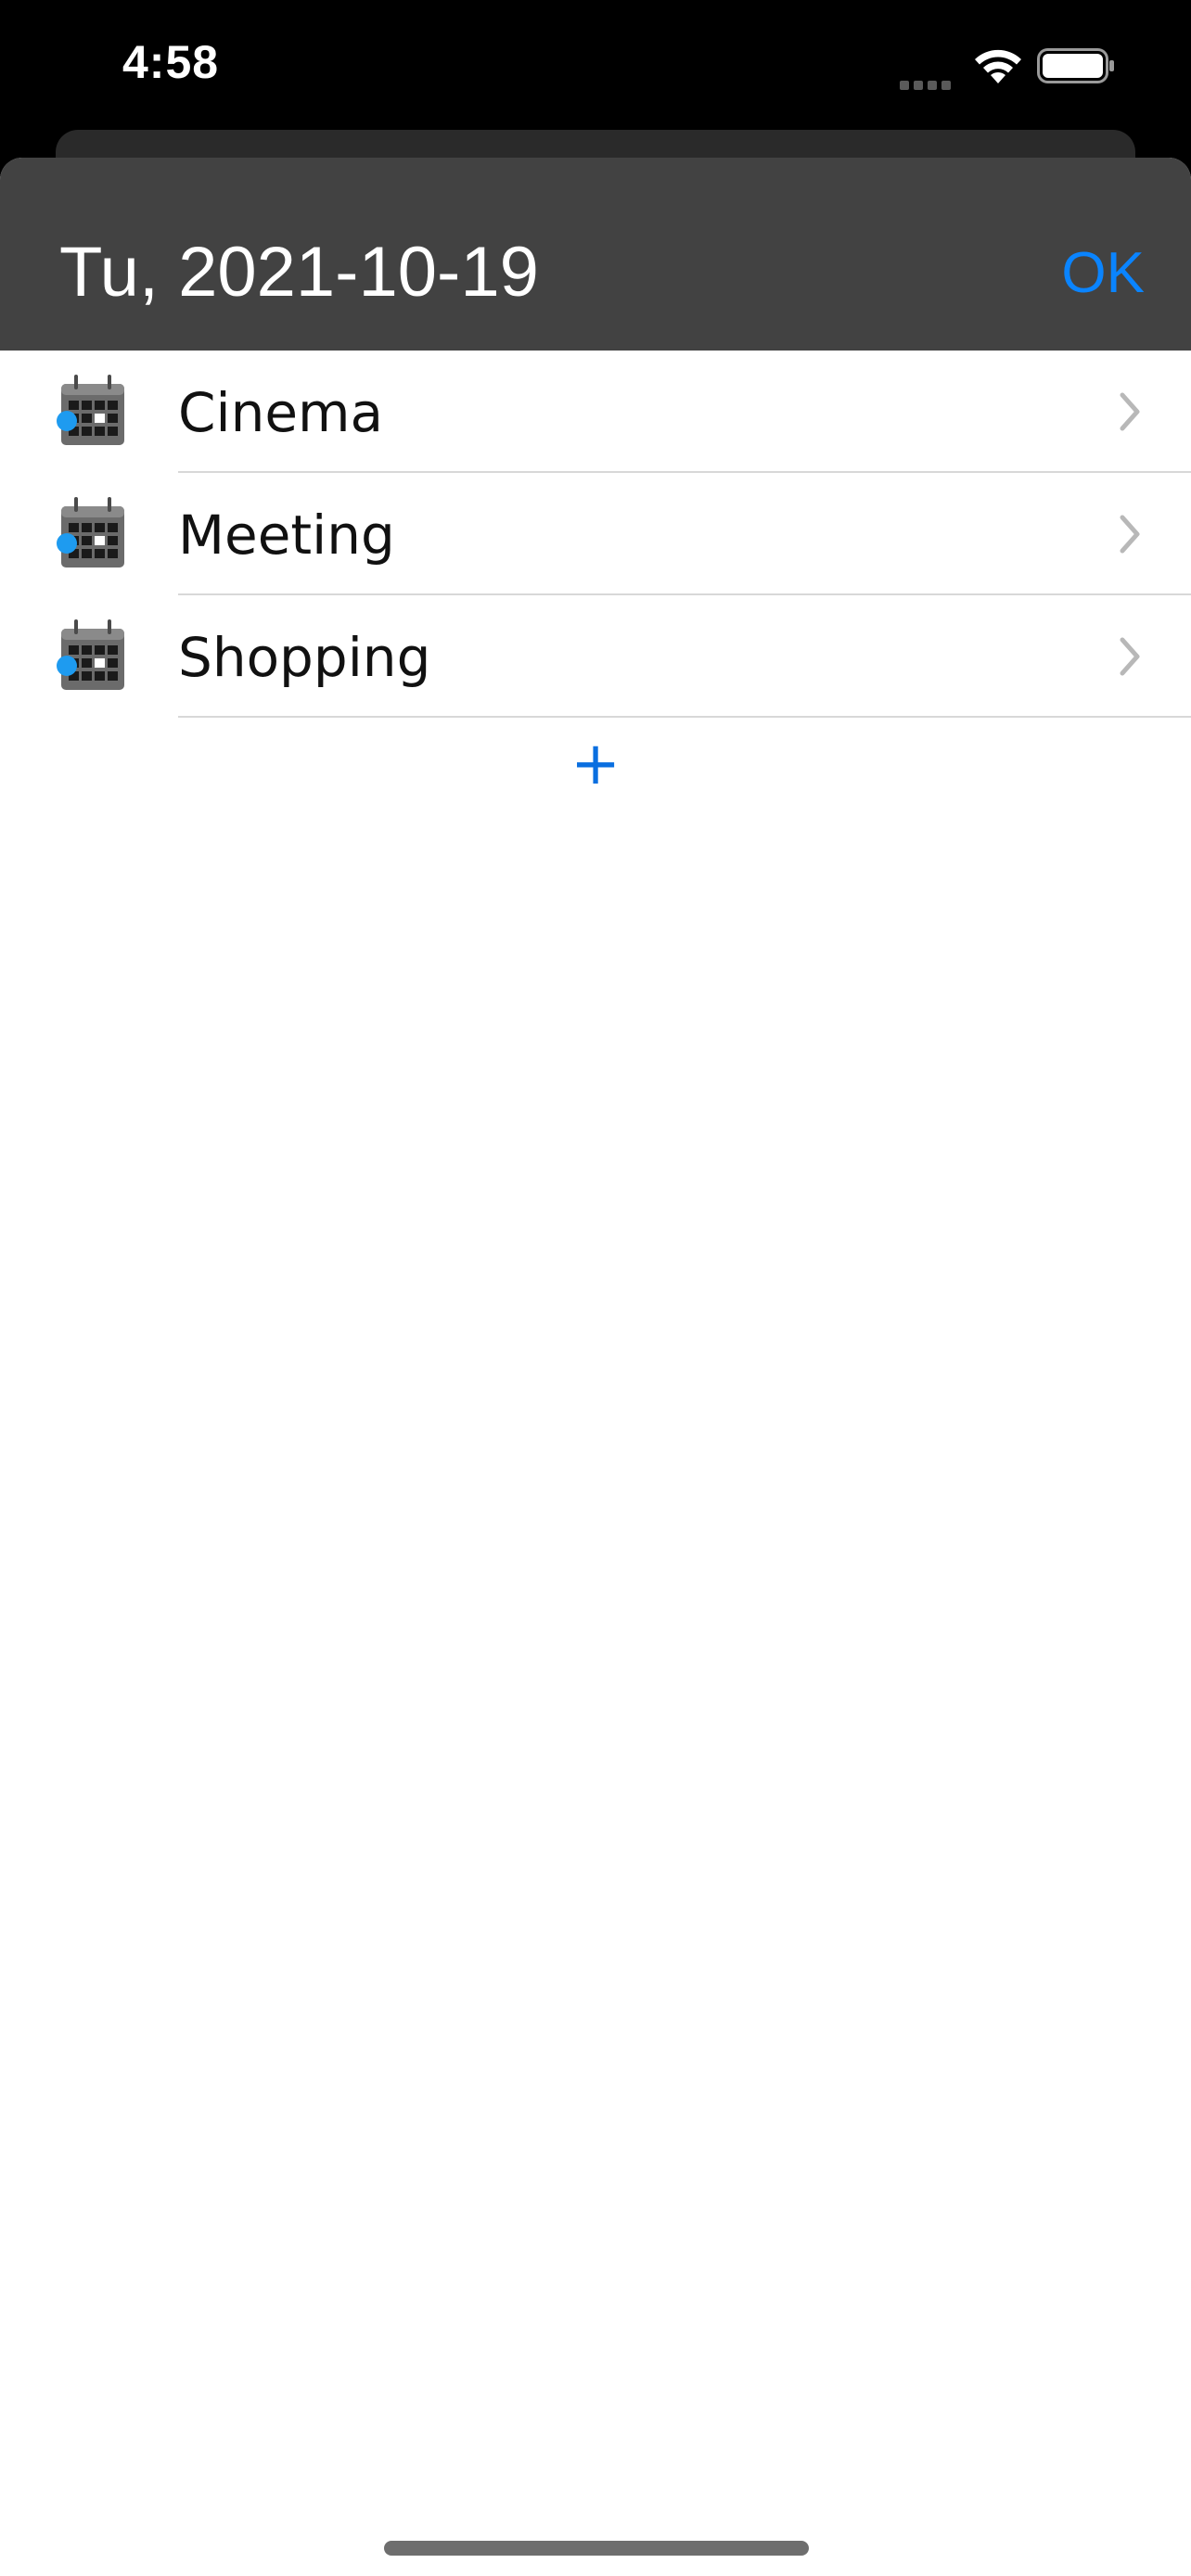 The width and height of the screenshot is (1191, 2576). I want to click on home-indicator, so click(597, 2548).